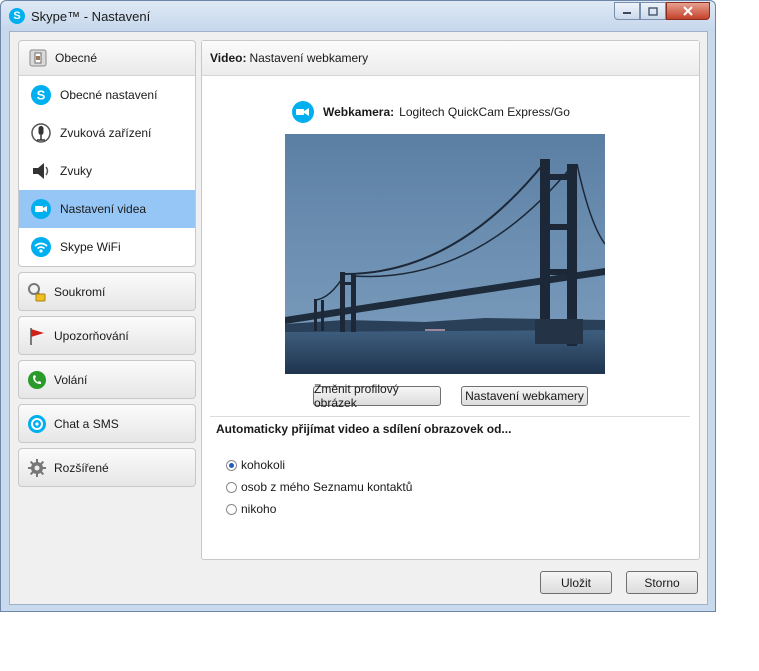 The height and width of the screenshot is (671, 759). Describe the element at coordinates (41, 247) in the screenshot. I see `wifi-icon` at that location.